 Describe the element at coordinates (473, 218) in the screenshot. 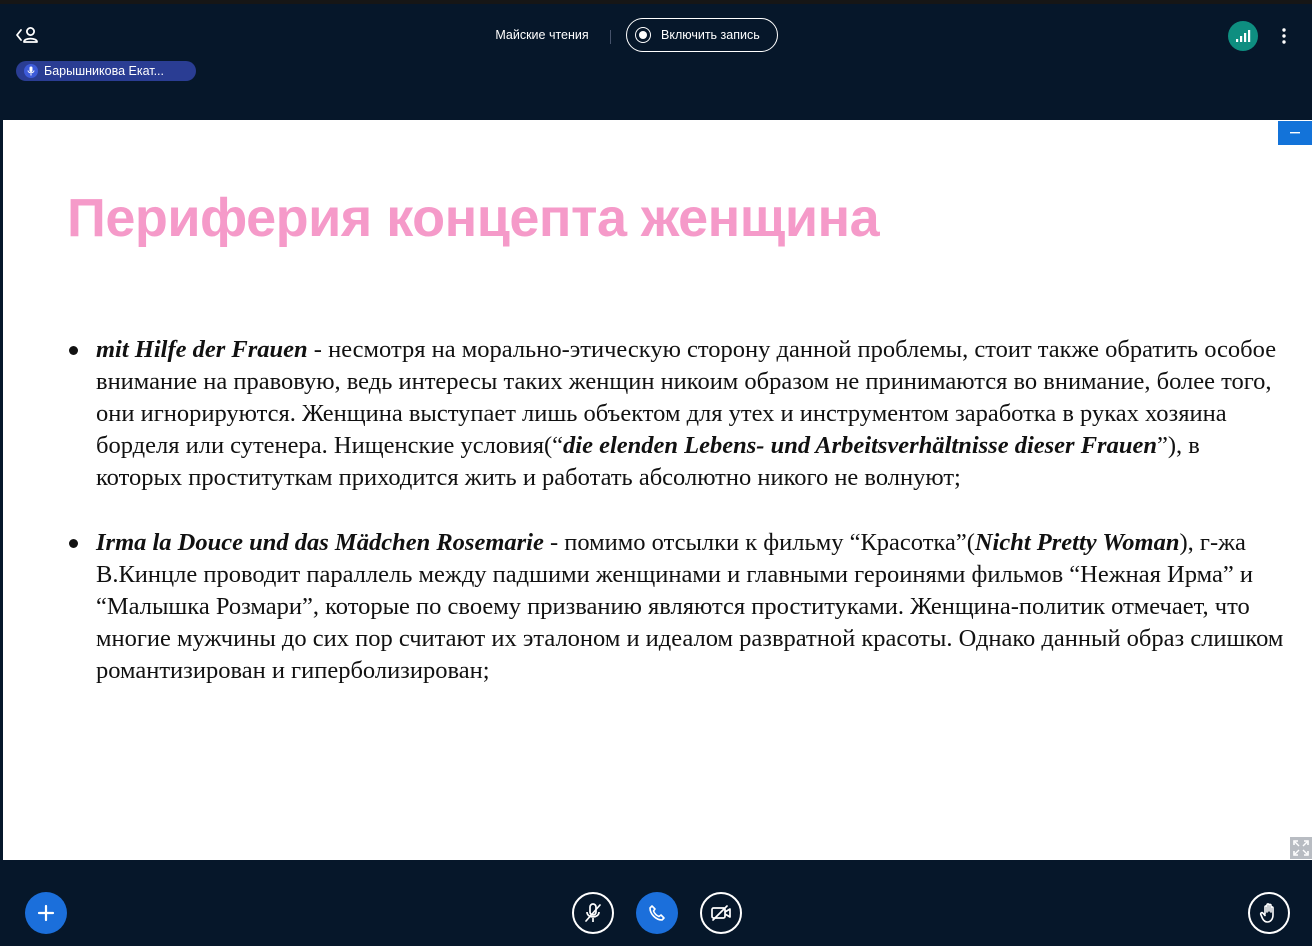

I see `slide-title: Периферия концепта женщина` at that location.